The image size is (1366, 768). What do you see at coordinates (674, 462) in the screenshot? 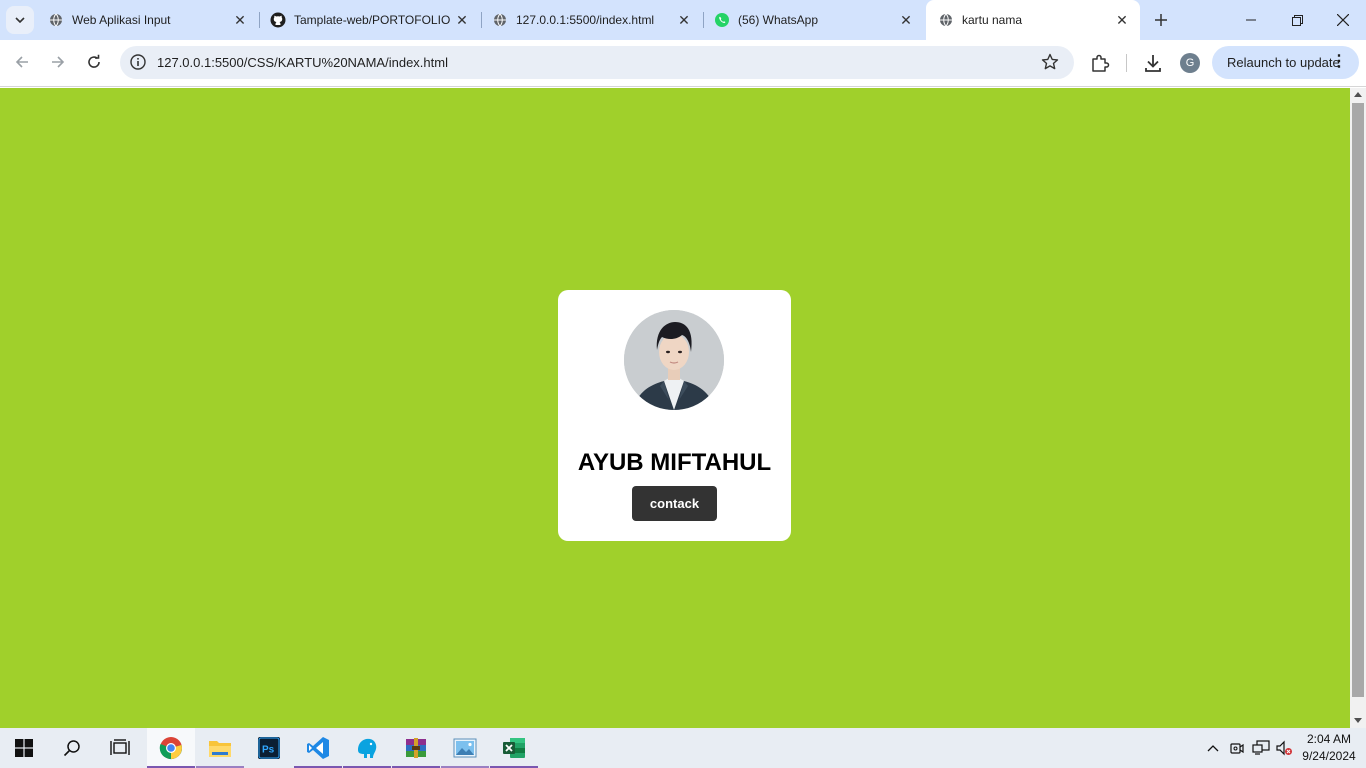
I see `card-name: AYUB MIFTAHUL` at bounding box center [674, 462].